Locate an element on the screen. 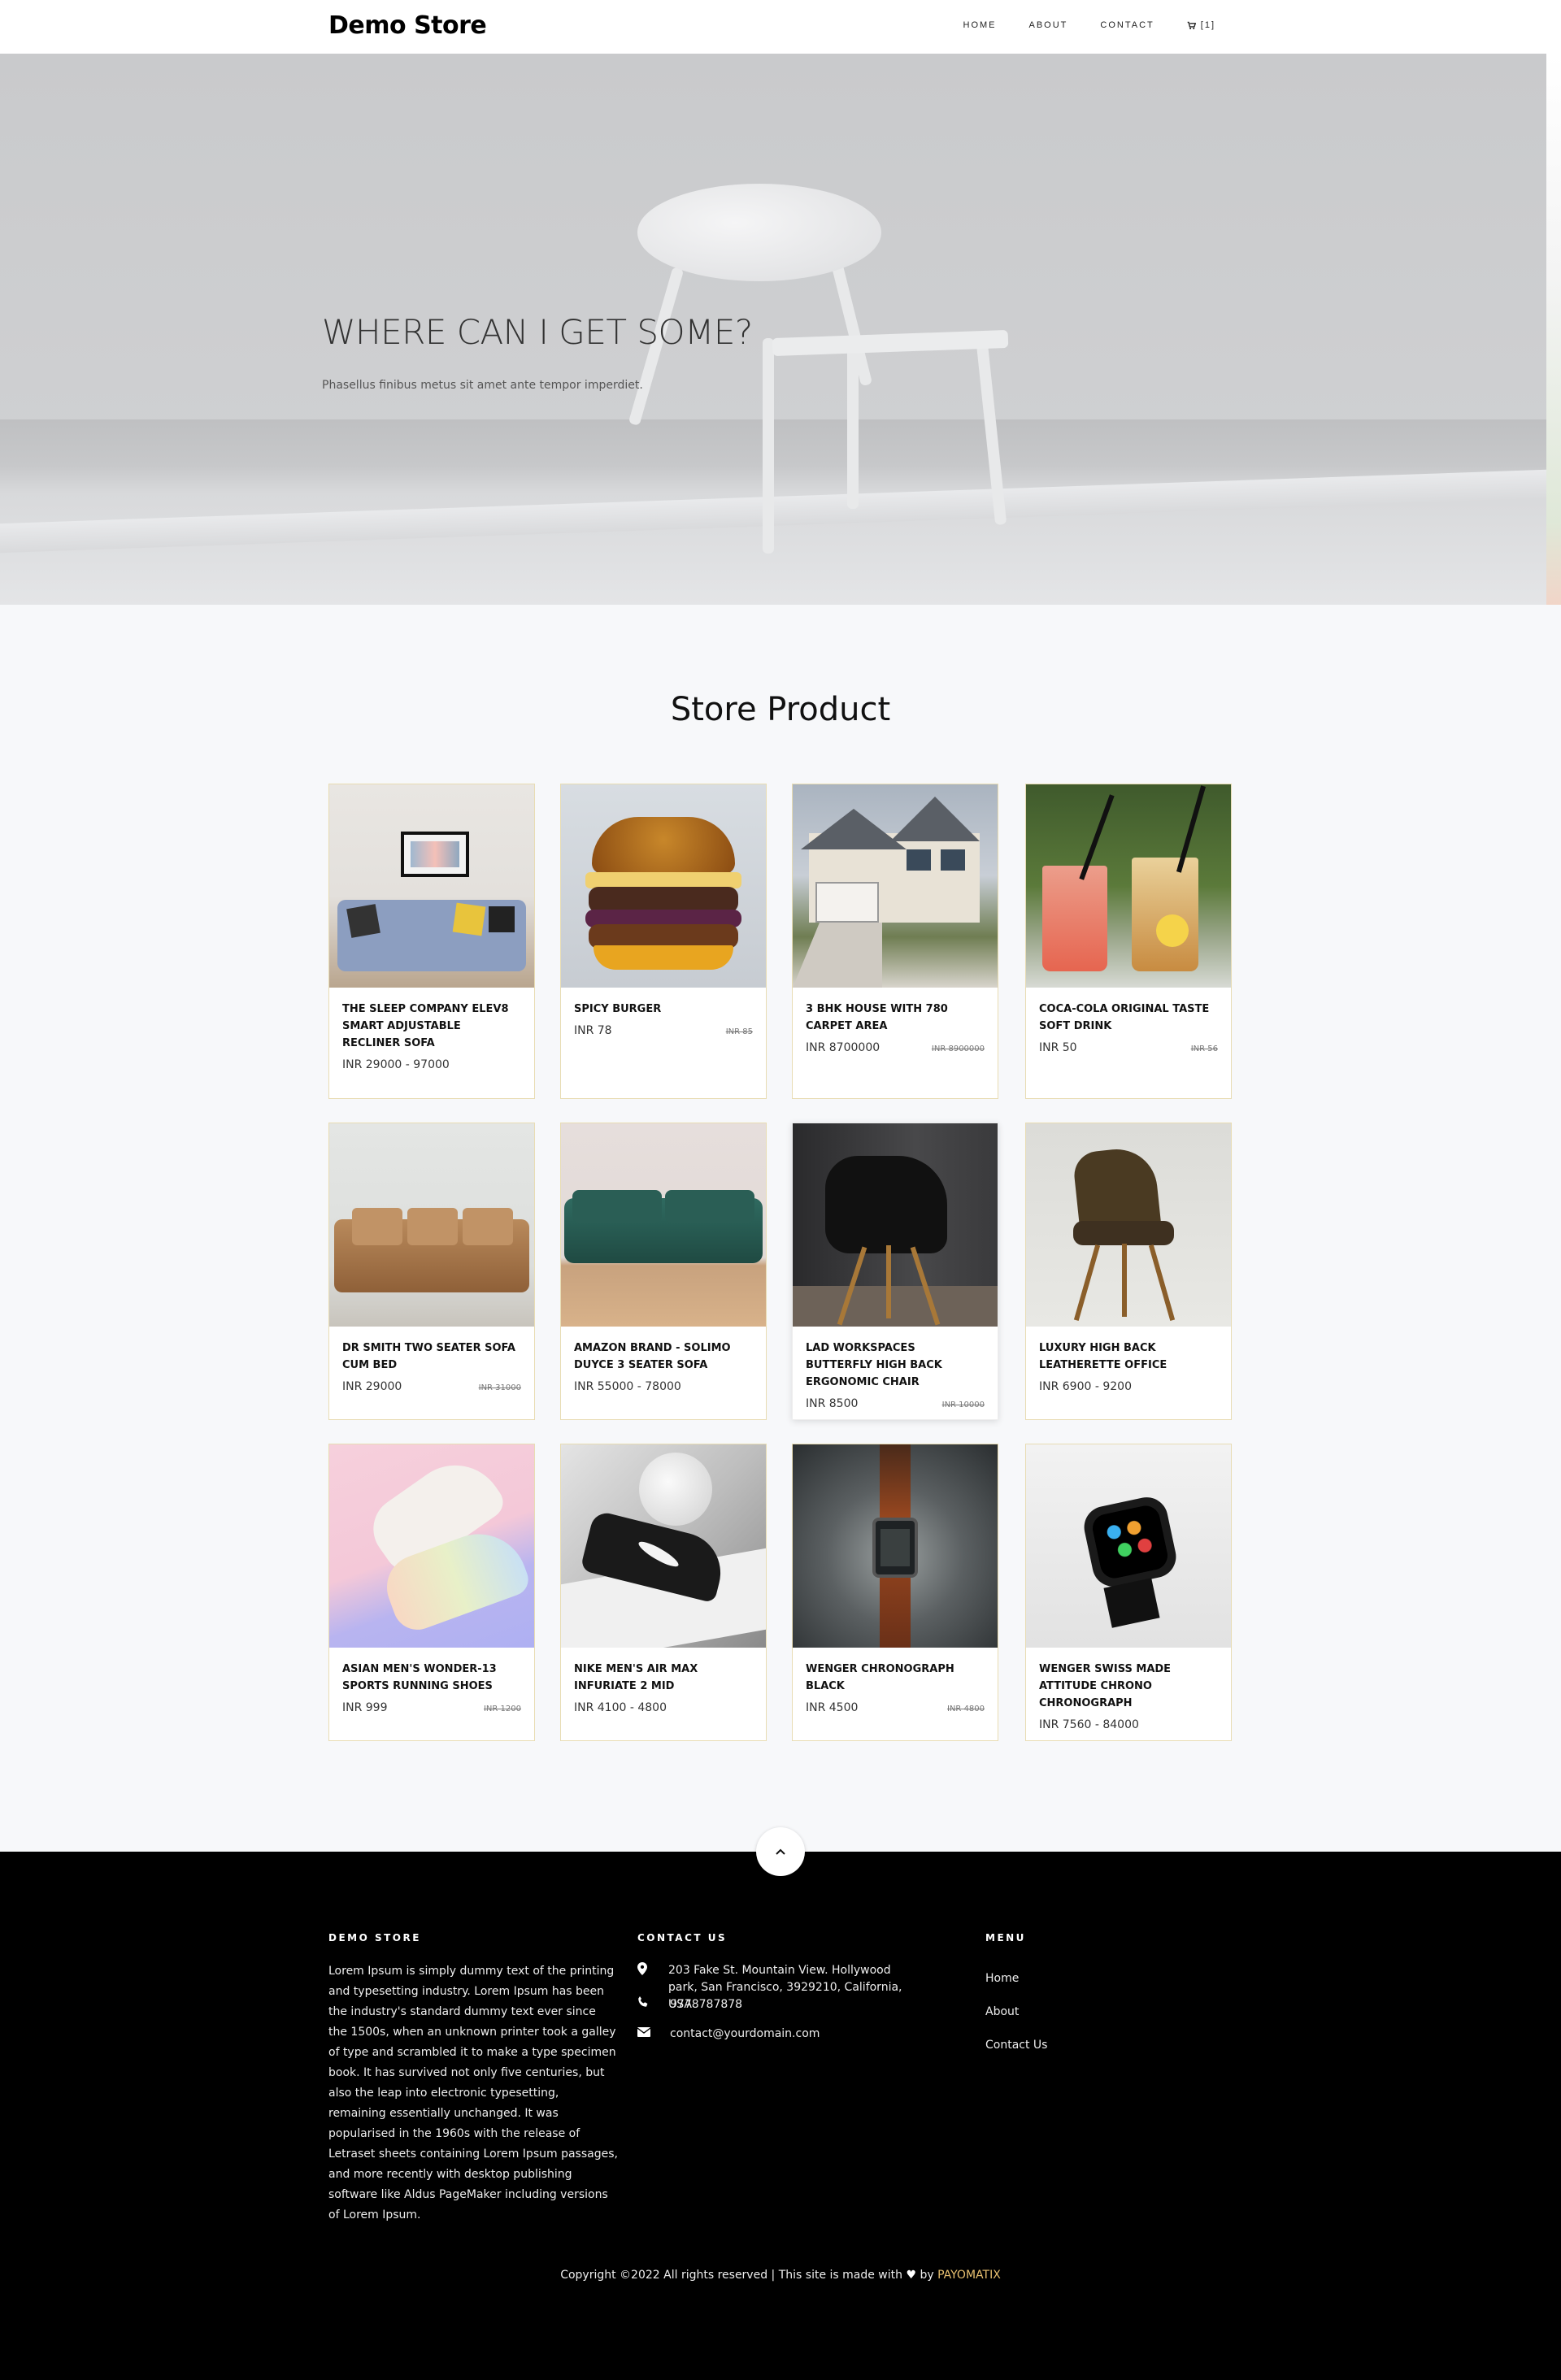  product-image-nike-shoe is located at coordinates (663, 1546).